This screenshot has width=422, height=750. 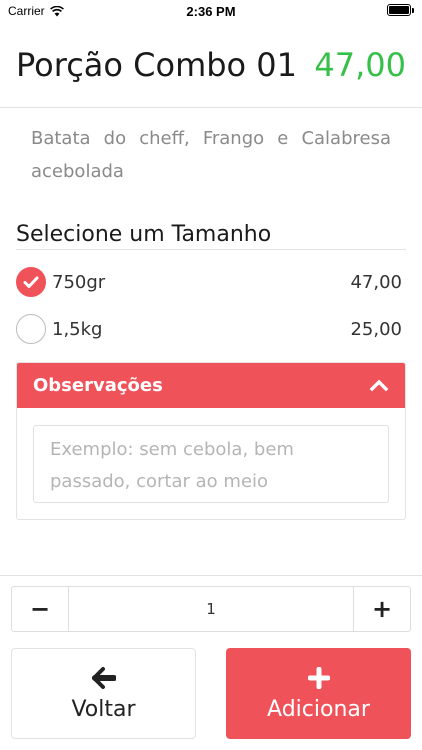 What do you see at coordinates (157, 65) in the screenshot?
I see `product-title: Porção Combo 01` at bounding box center [157, 65].